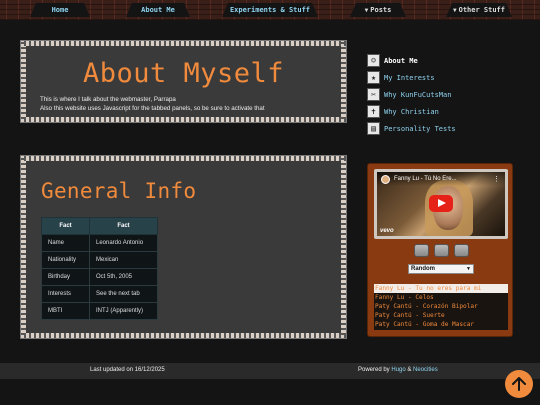 The image size is (540, 405). I want to click on nav-posts: ▼ Posts, so click(378, 10).